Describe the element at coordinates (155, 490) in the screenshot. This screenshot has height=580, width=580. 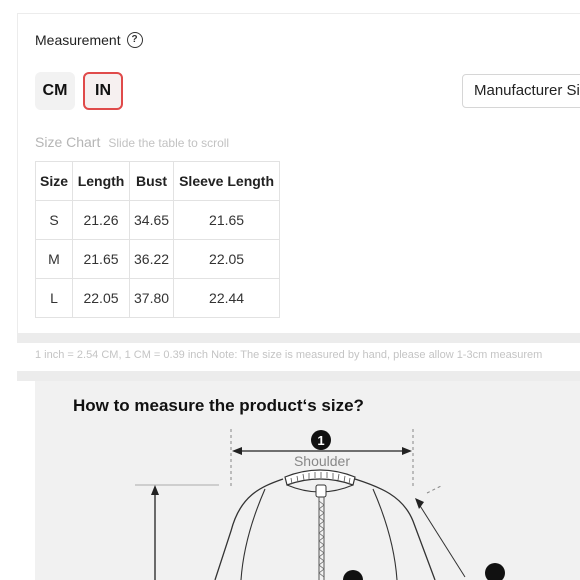
I see `arrow-up-icon` at that location.